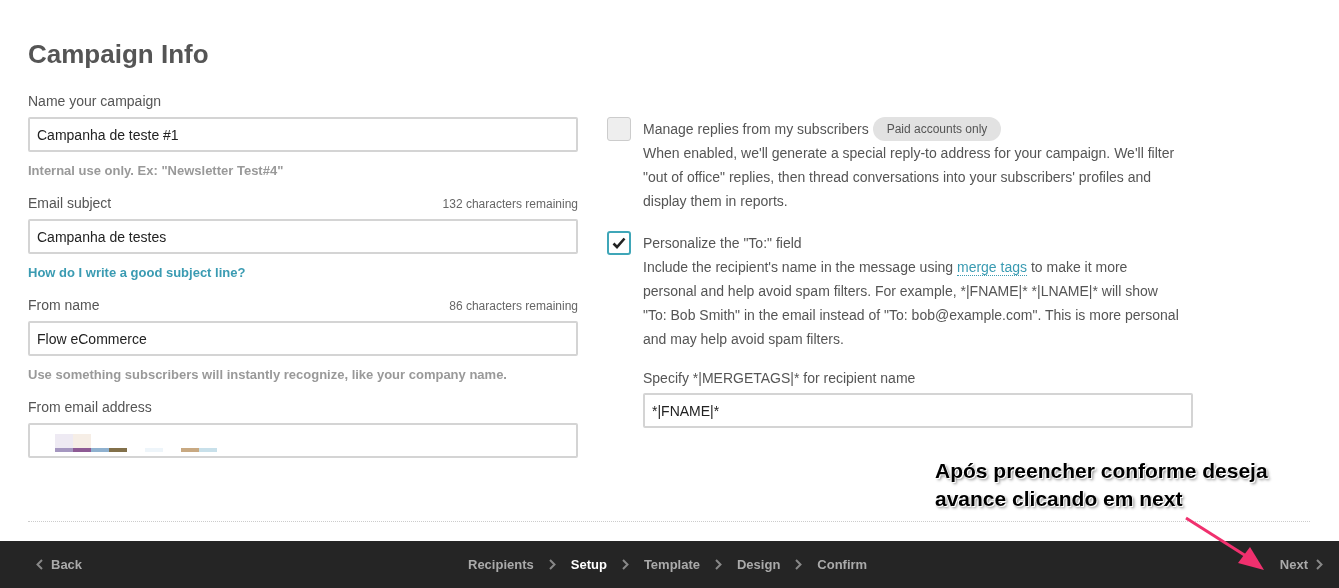 The width and height of the screenshot is (1339, 588). Describe the element at coordinates (39, 564) in the screenshot. I see `chevron-left-icon` at that location.